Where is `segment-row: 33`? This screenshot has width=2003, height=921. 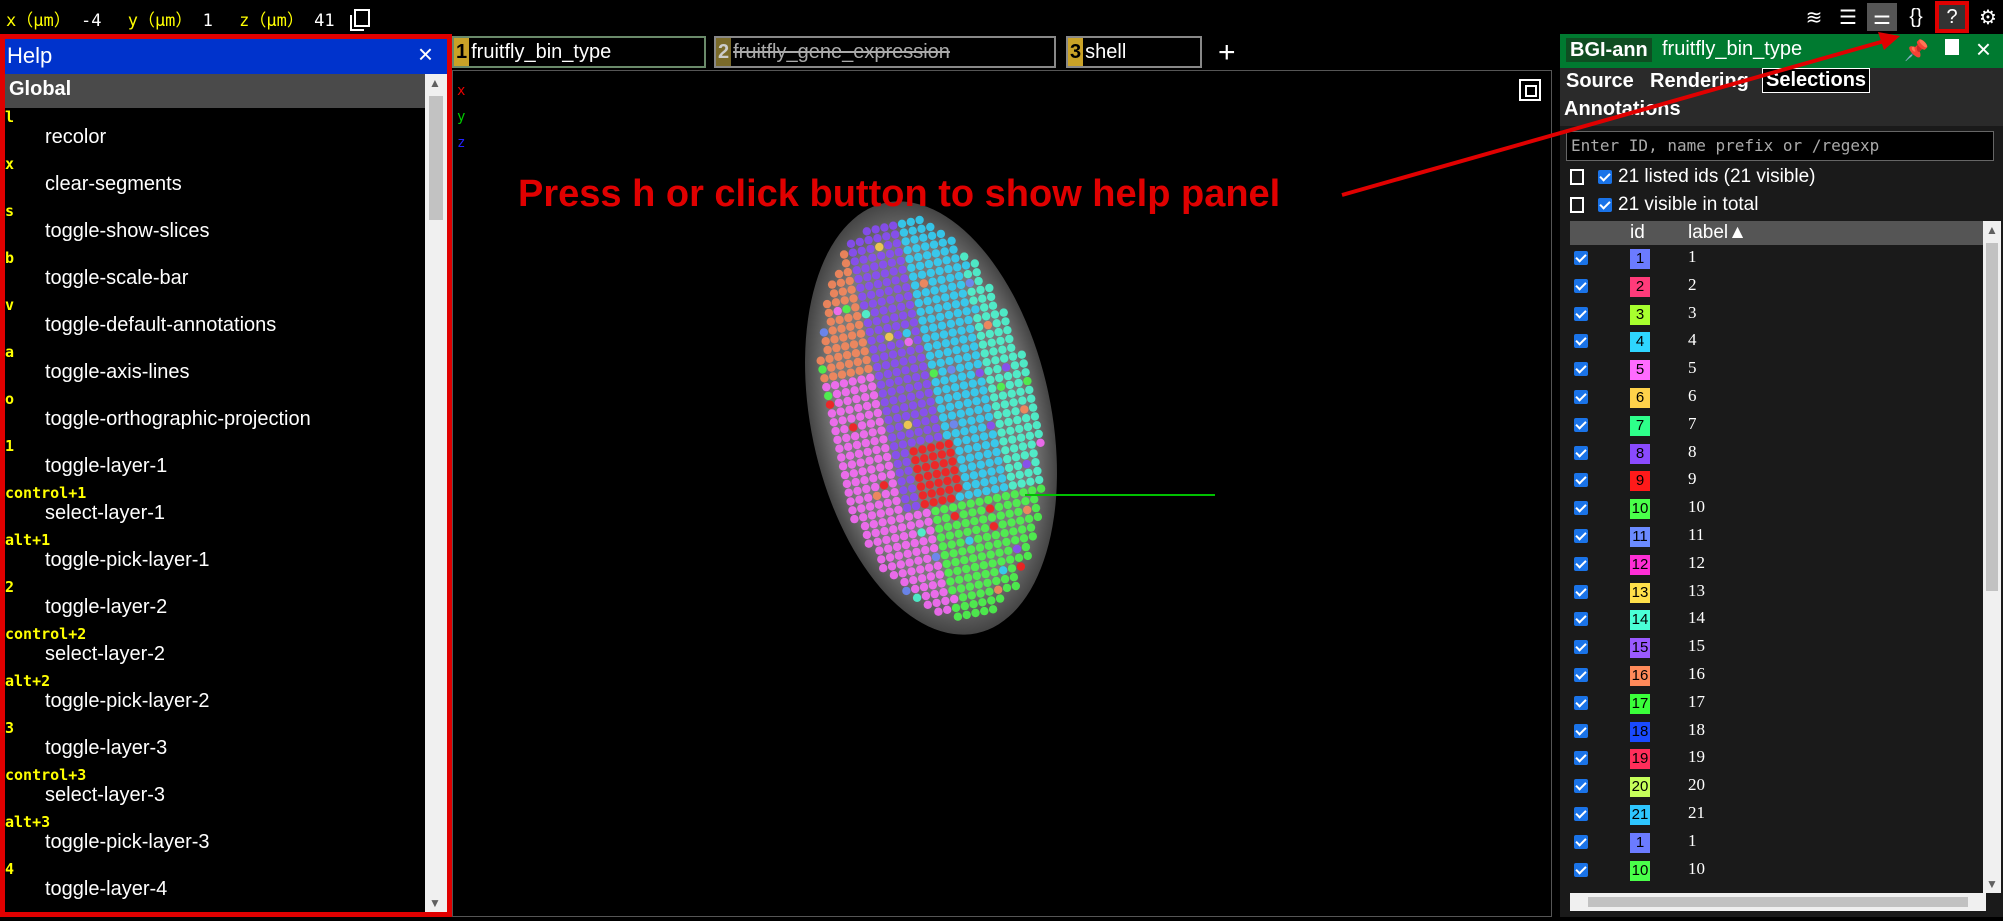 segment-row: 33 is located at coordinates (1778, 315).